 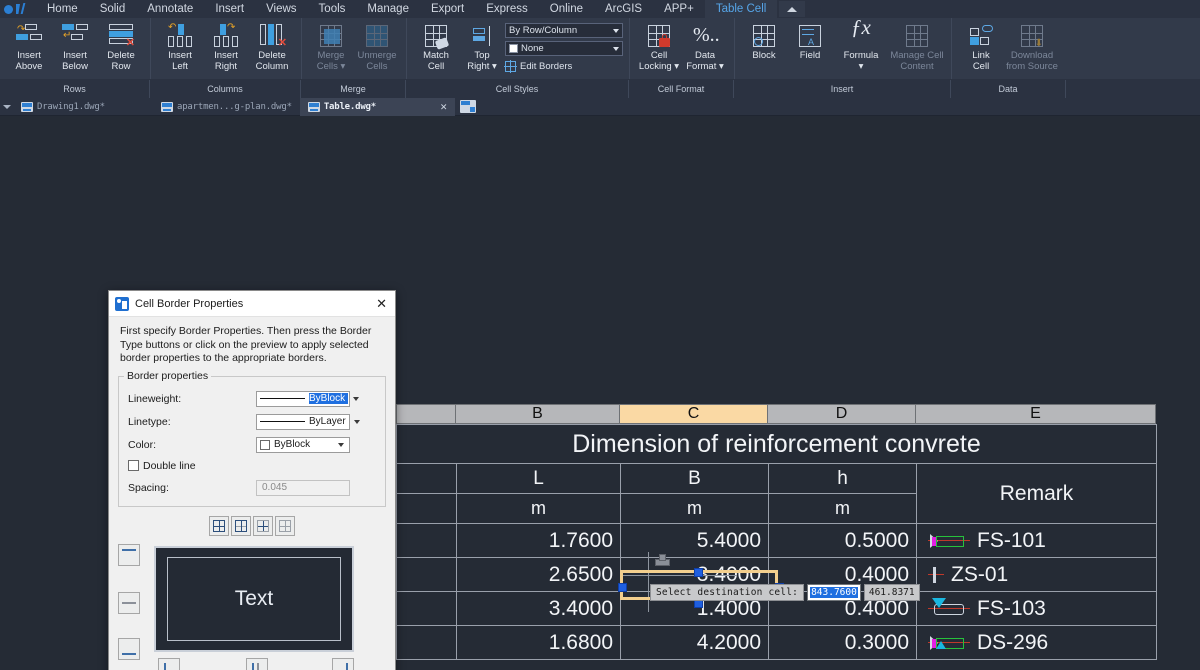 What do you see at coordinates (694, 540) in the screenshot?
I see `cell-B-1: 5.4000` at bounding box center [694, 540].